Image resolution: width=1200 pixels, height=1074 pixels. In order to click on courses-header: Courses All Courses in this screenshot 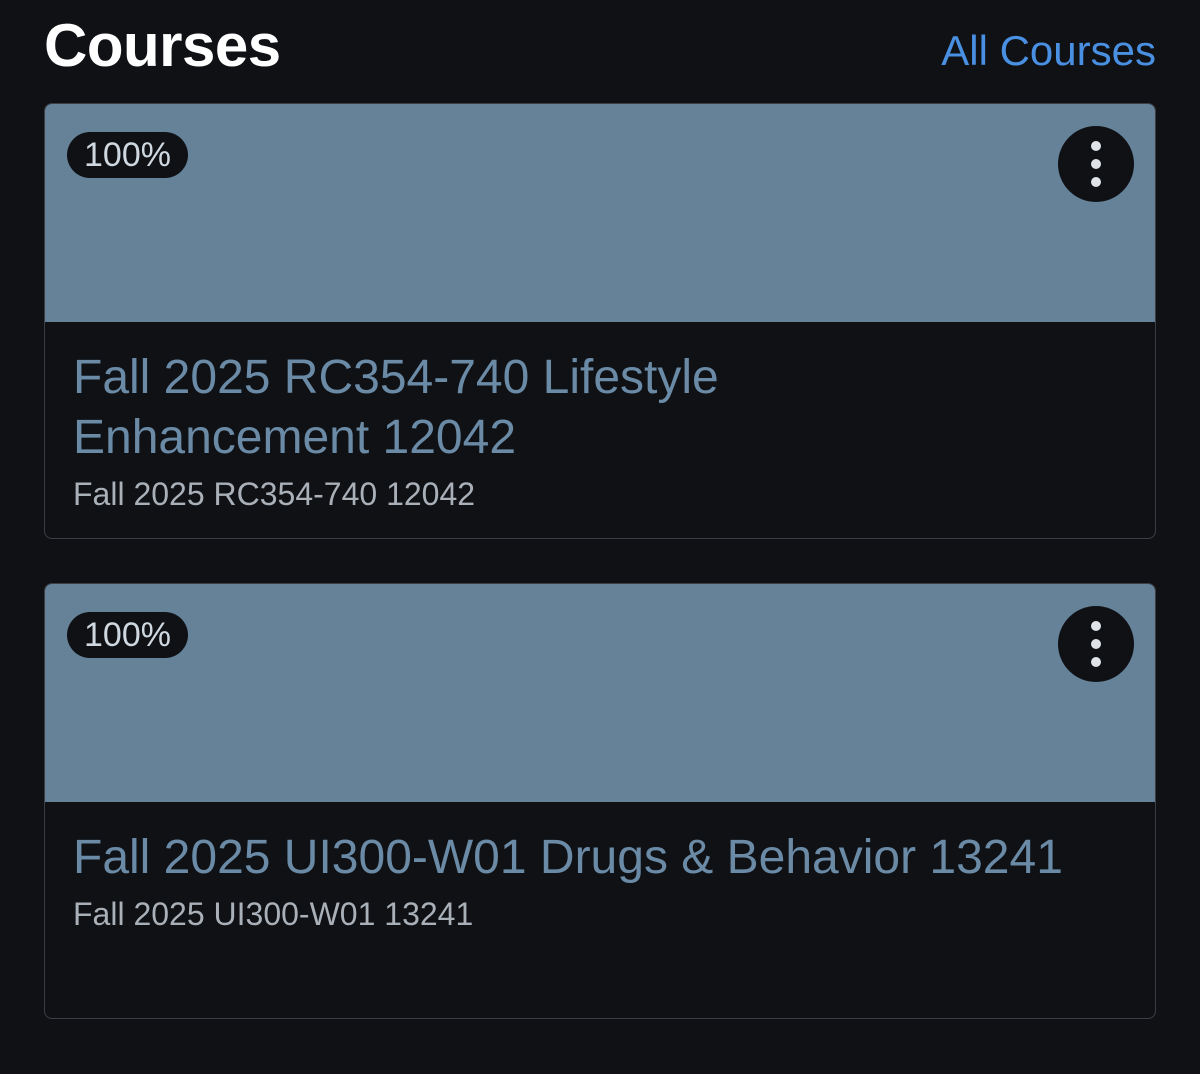, I will do `click(600, 48)`.